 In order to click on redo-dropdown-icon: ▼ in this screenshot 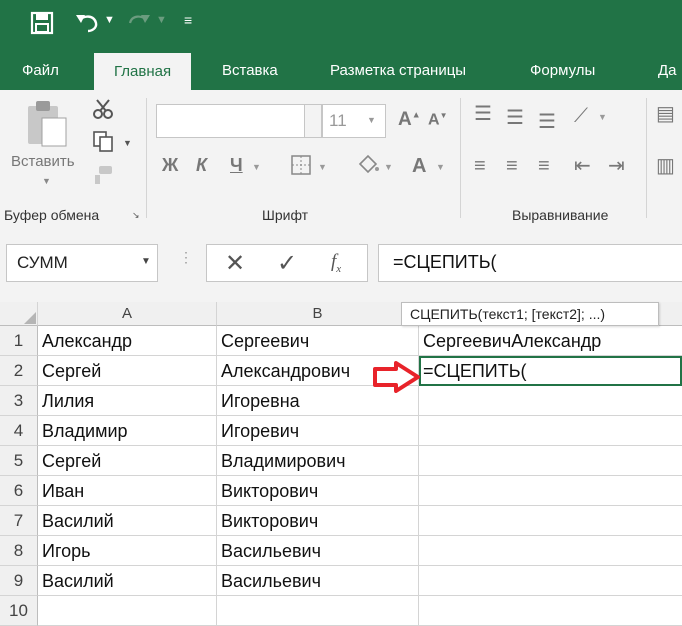, I will do `click(161, 20)`.